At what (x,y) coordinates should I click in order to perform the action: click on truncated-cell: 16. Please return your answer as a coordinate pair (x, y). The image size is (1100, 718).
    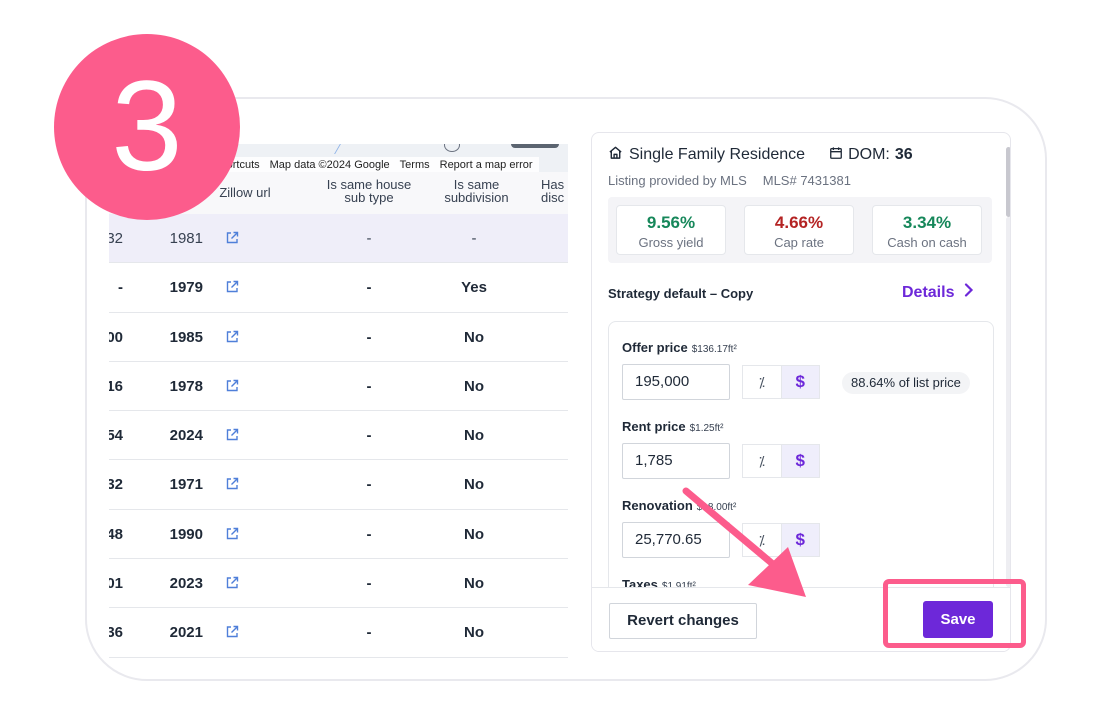
    Looking at the image, I should click on (116, 386).